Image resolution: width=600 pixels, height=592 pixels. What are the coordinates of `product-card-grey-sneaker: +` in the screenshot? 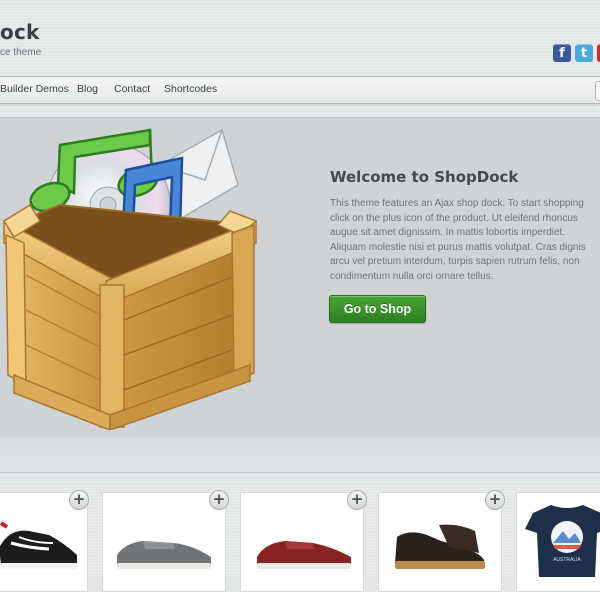 It's located at (165, 541).